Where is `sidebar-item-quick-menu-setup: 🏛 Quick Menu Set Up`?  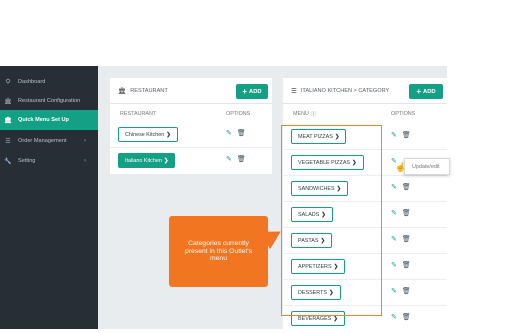
sidebar-item-quick-menu-setup: 🏛 Quick Menu Set Up is located at coordinates (49, 120).